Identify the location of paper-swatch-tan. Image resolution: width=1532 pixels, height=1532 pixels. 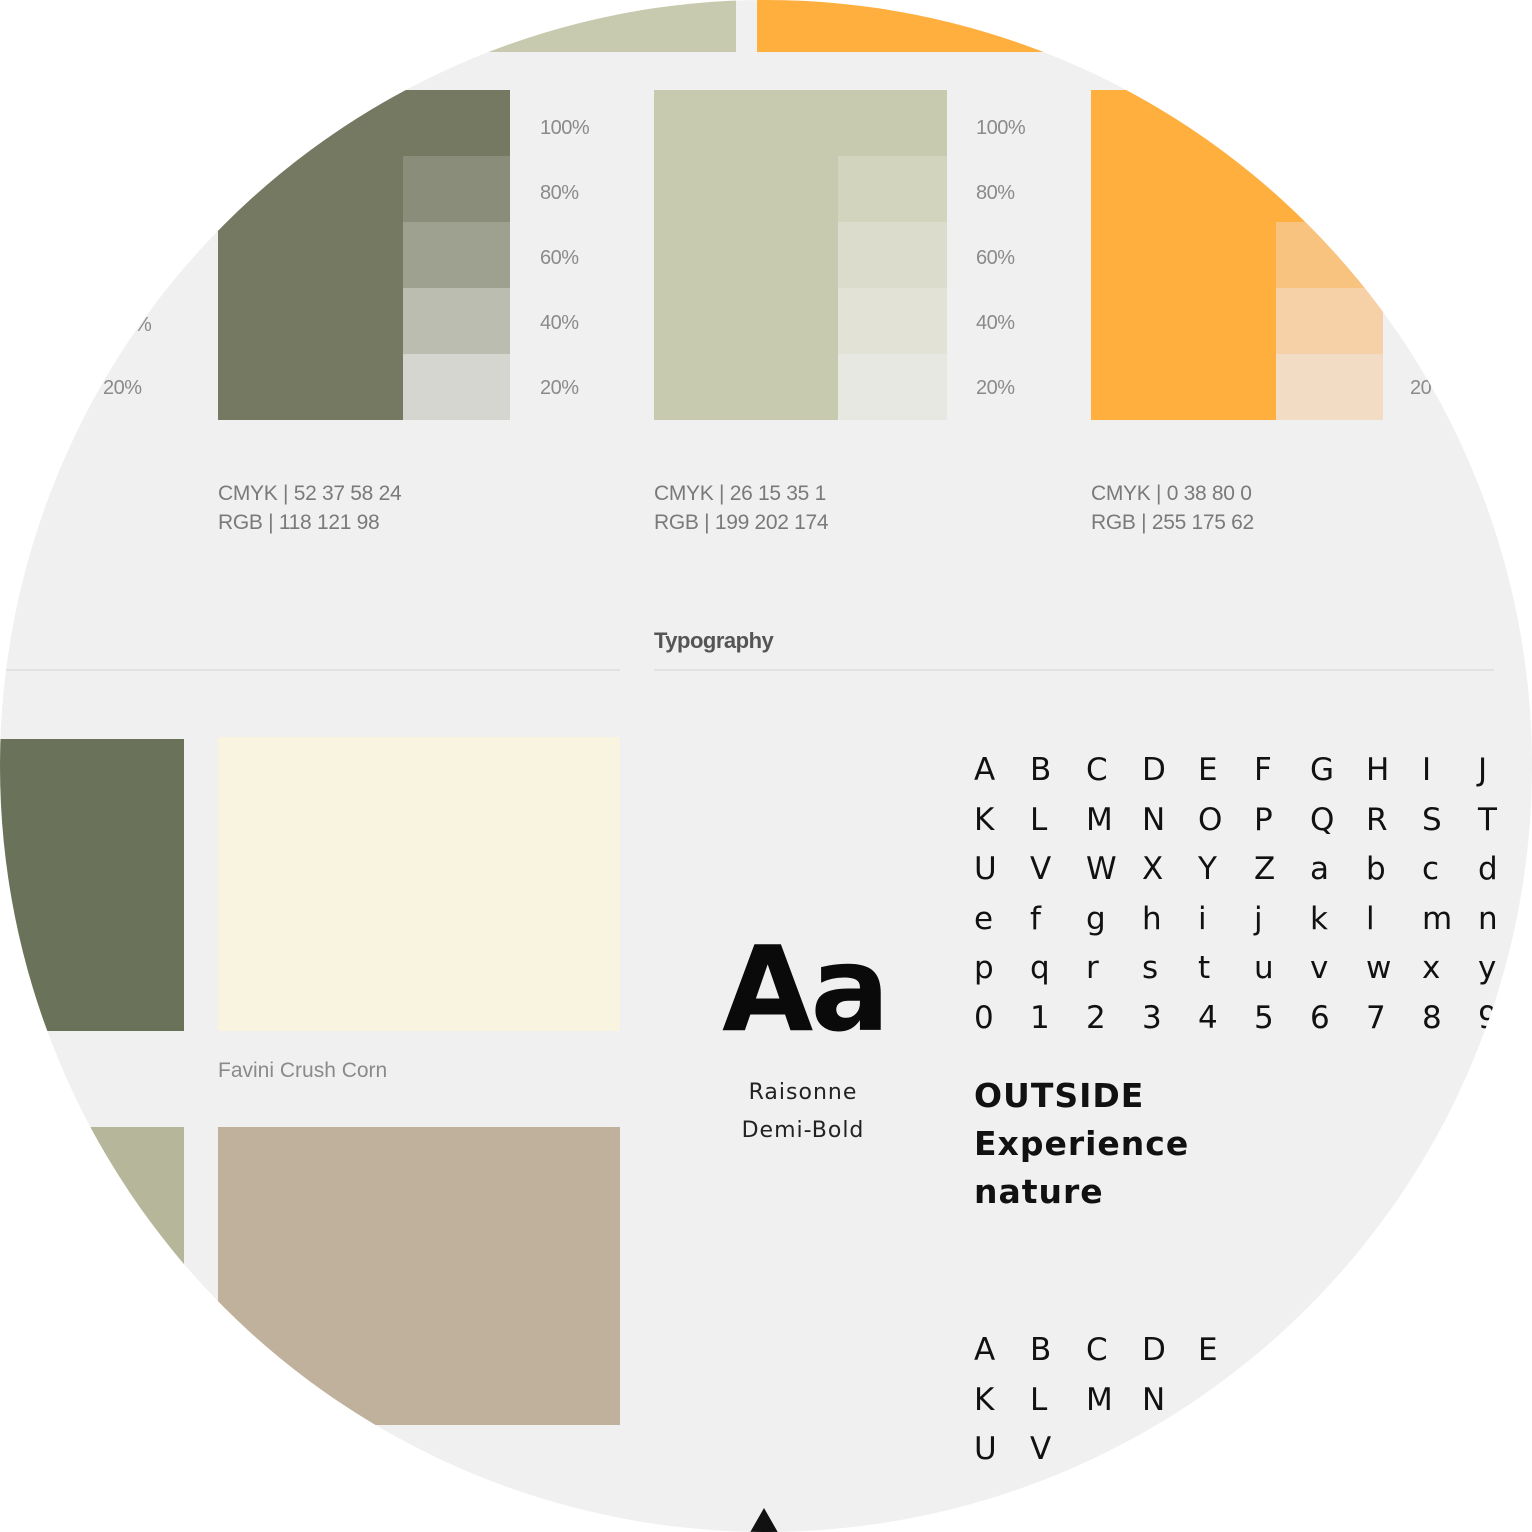
(419, 1276).